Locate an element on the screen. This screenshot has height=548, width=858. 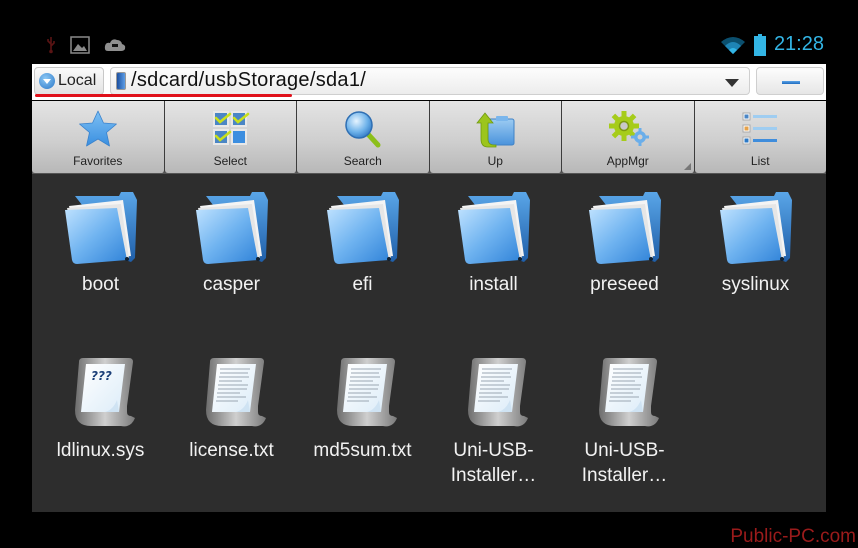
multi-select-icon is located at coordinates (231, 128).